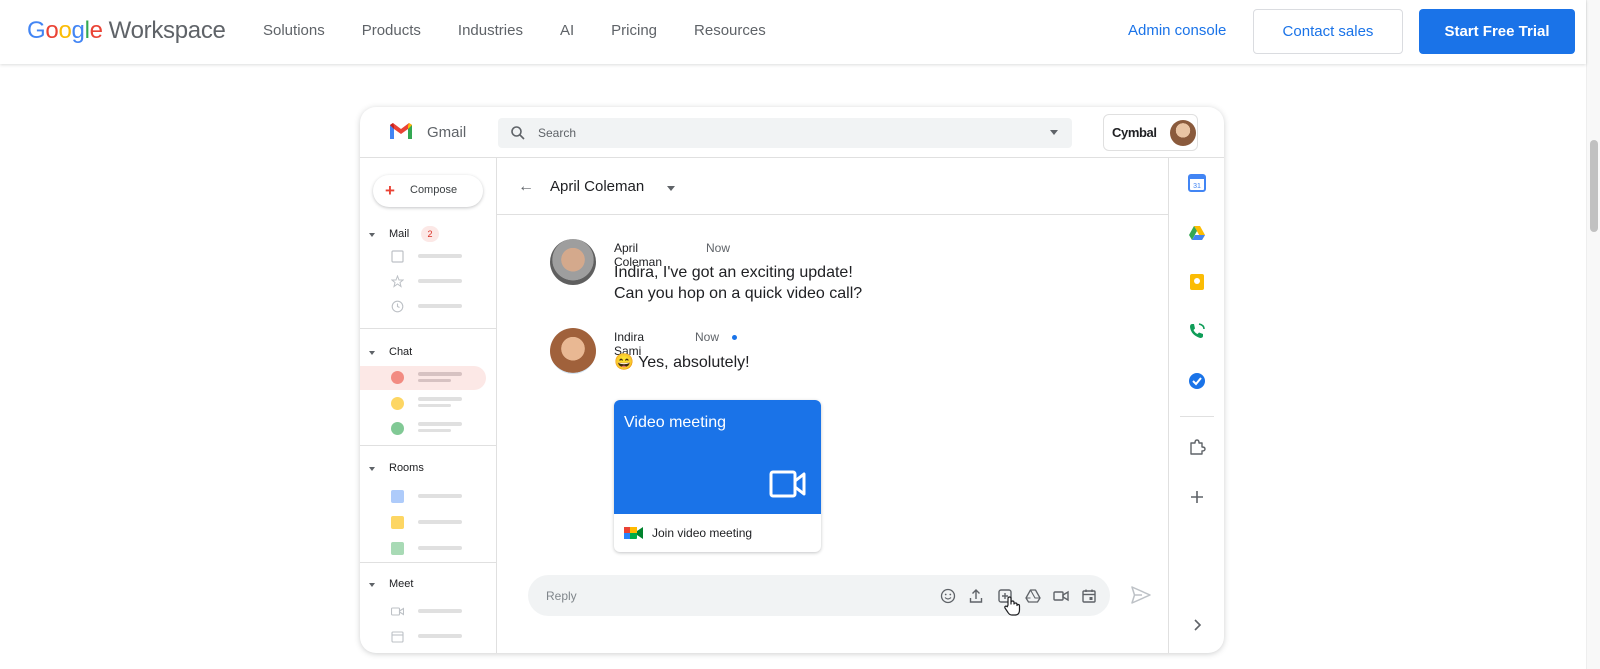 The width and height of the screenshot is (1600, 669). Describe the element at coordinates (526, 187) in the screenshot. I see `back-arrow-icon: ←` at that location.